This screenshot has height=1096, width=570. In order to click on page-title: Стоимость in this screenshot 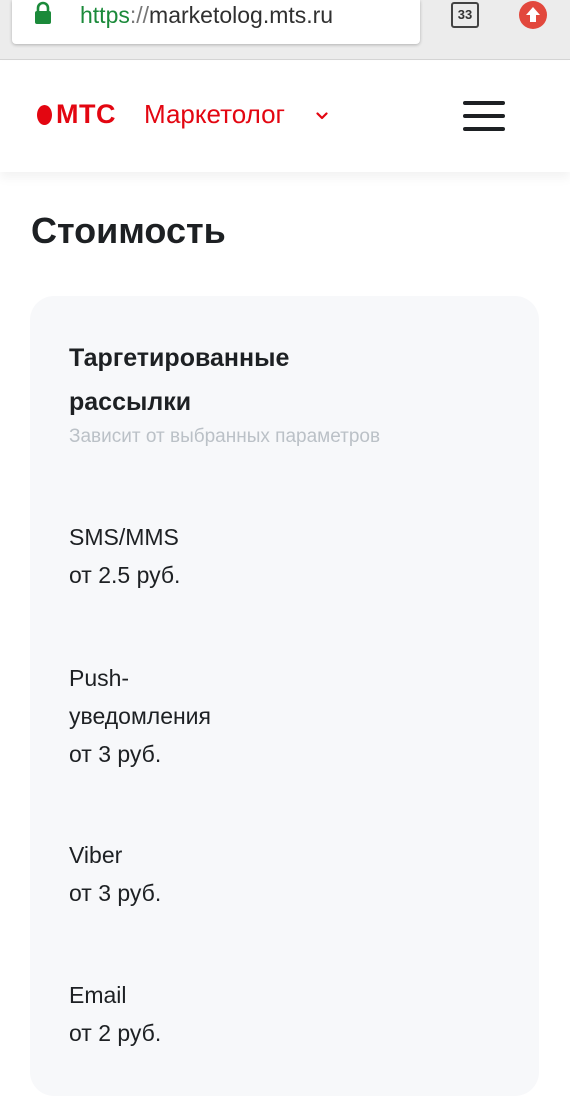, I will do `click(128, 230)`.